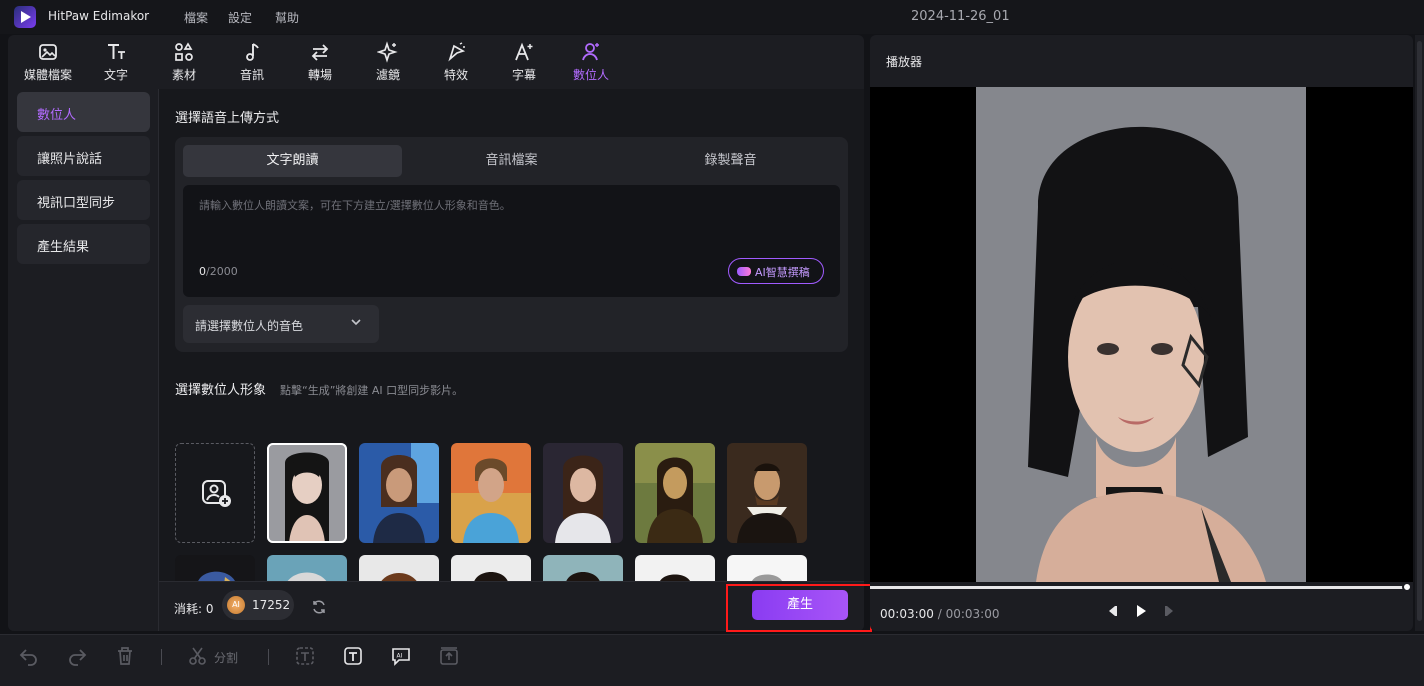  I want to click on total-time: 00:03:00, so click(972, 614).